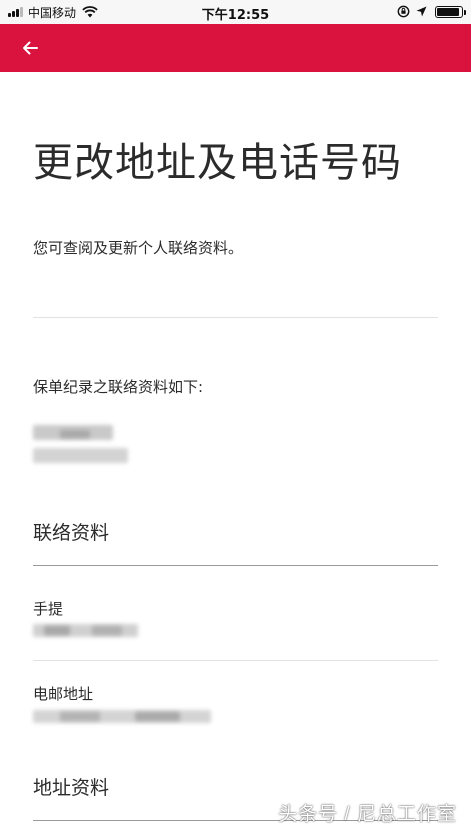  I want to click on orientation-lock-icon, so click(403, 11).